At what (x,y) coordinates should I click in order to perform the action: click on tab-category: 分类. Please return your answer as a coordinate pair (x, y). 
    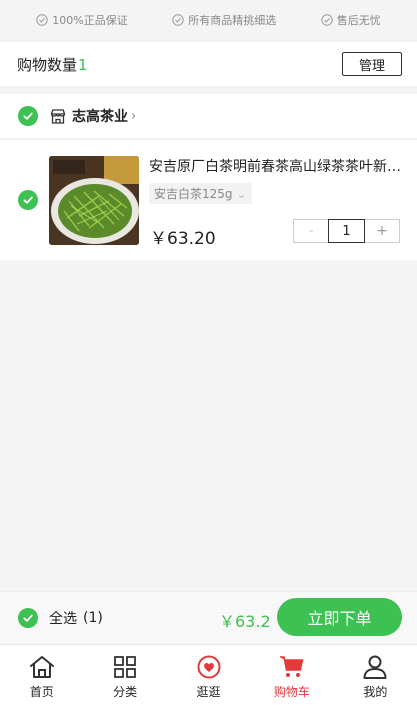
    Looking at the image, I should click on (124, 675).